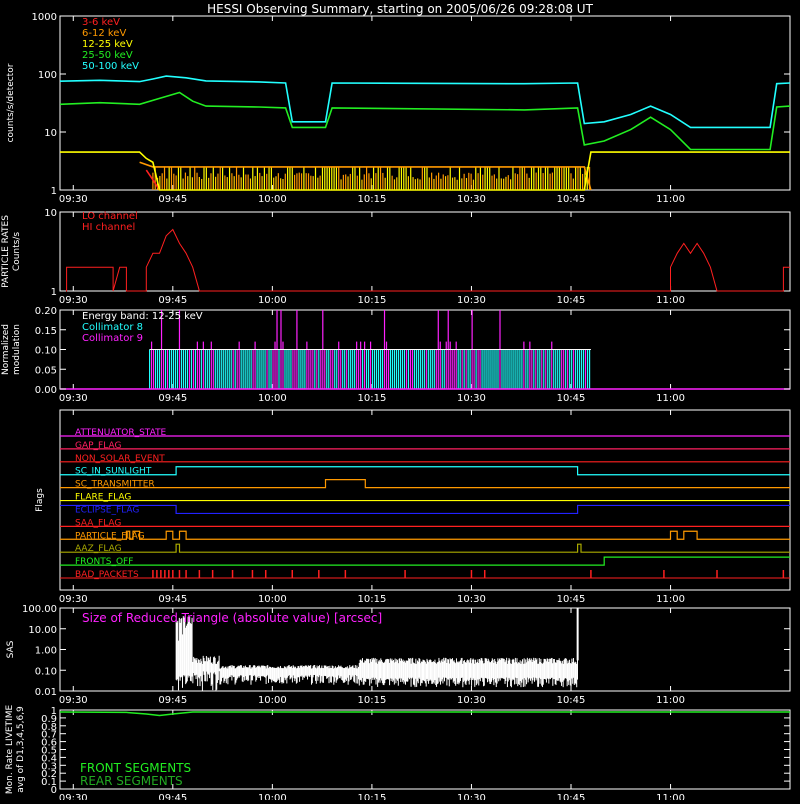 The image size is (800, 804). Describe the element at coordinates (6, 349) in the screenshot. I see `y-axis-label: Normalized` at that location.